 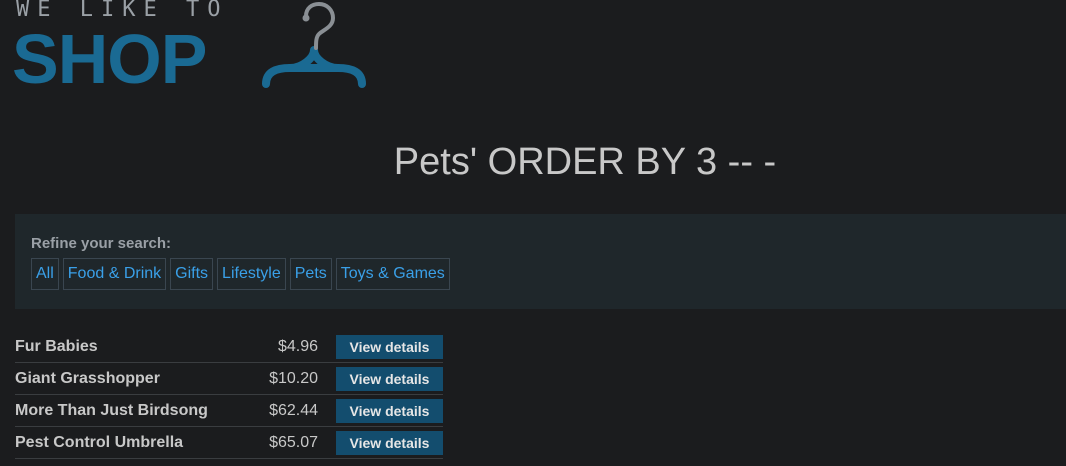 I want to click on filter-all: All, so click(x=45, y=274).